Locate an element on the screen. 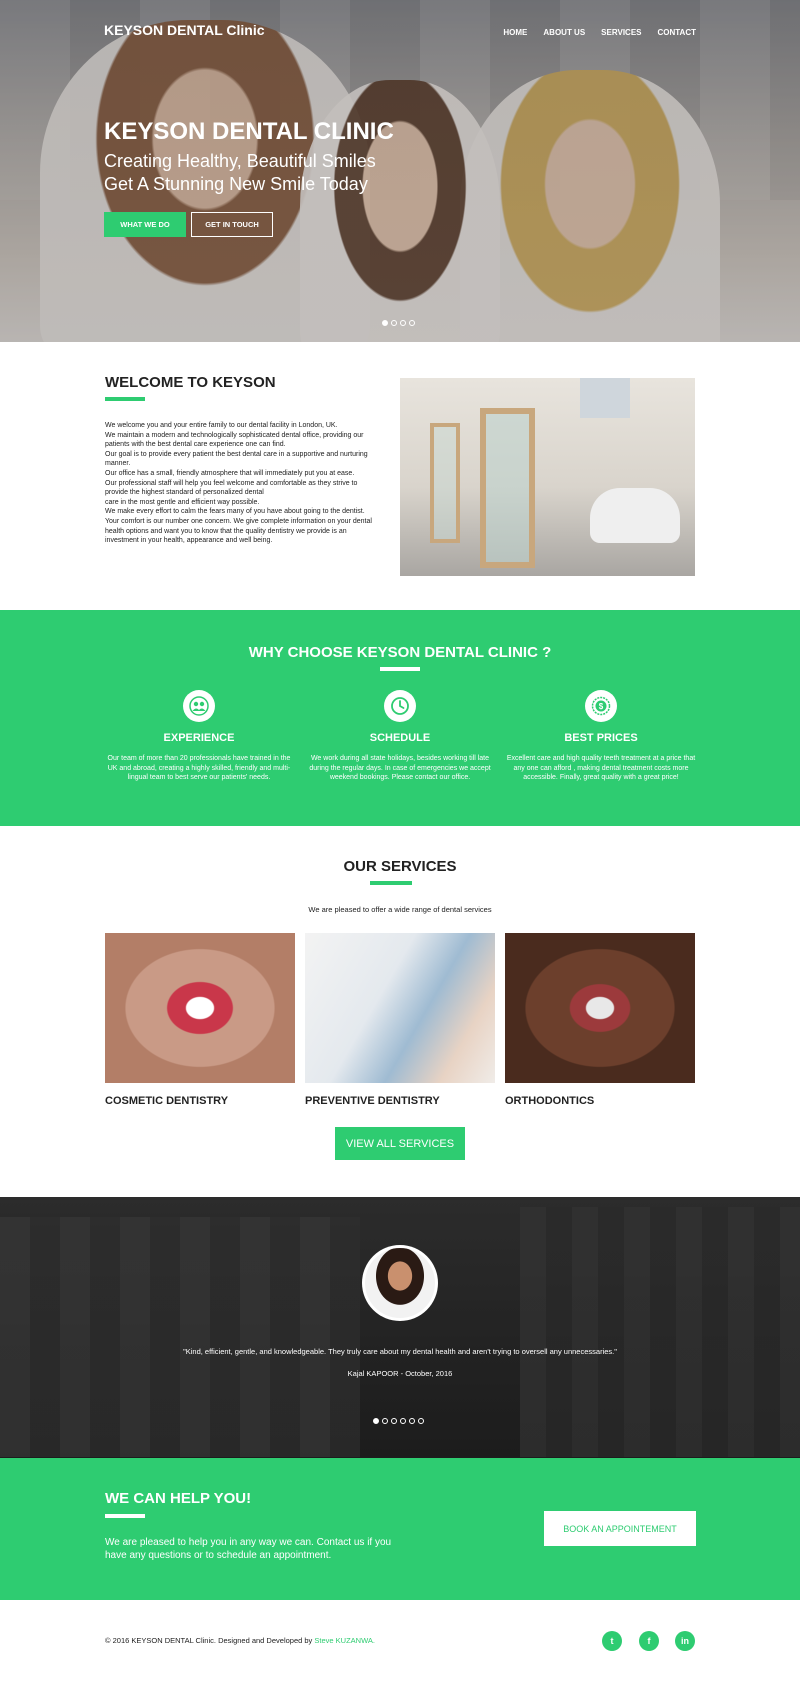  service-name-cosmetic: COSMETIC DENTISTRY is located at coordinates (166, 1101).